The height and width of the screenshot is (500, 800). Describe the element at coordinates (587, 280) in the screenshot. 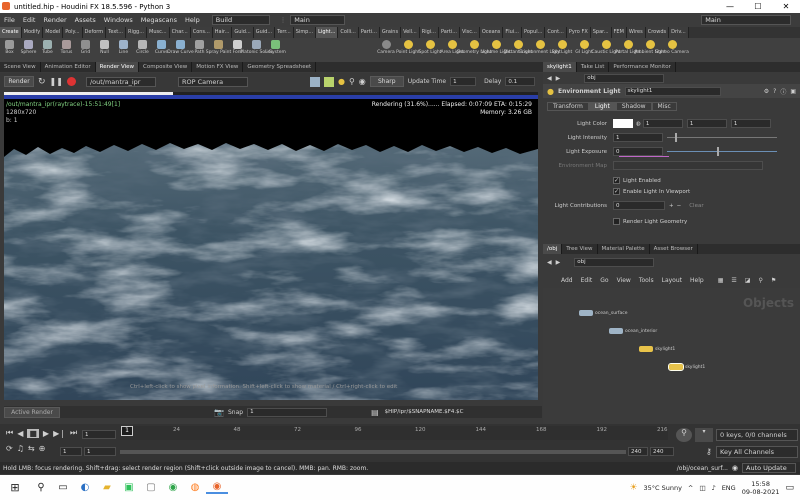

I see `net-menu-edit: Edit` at that location.